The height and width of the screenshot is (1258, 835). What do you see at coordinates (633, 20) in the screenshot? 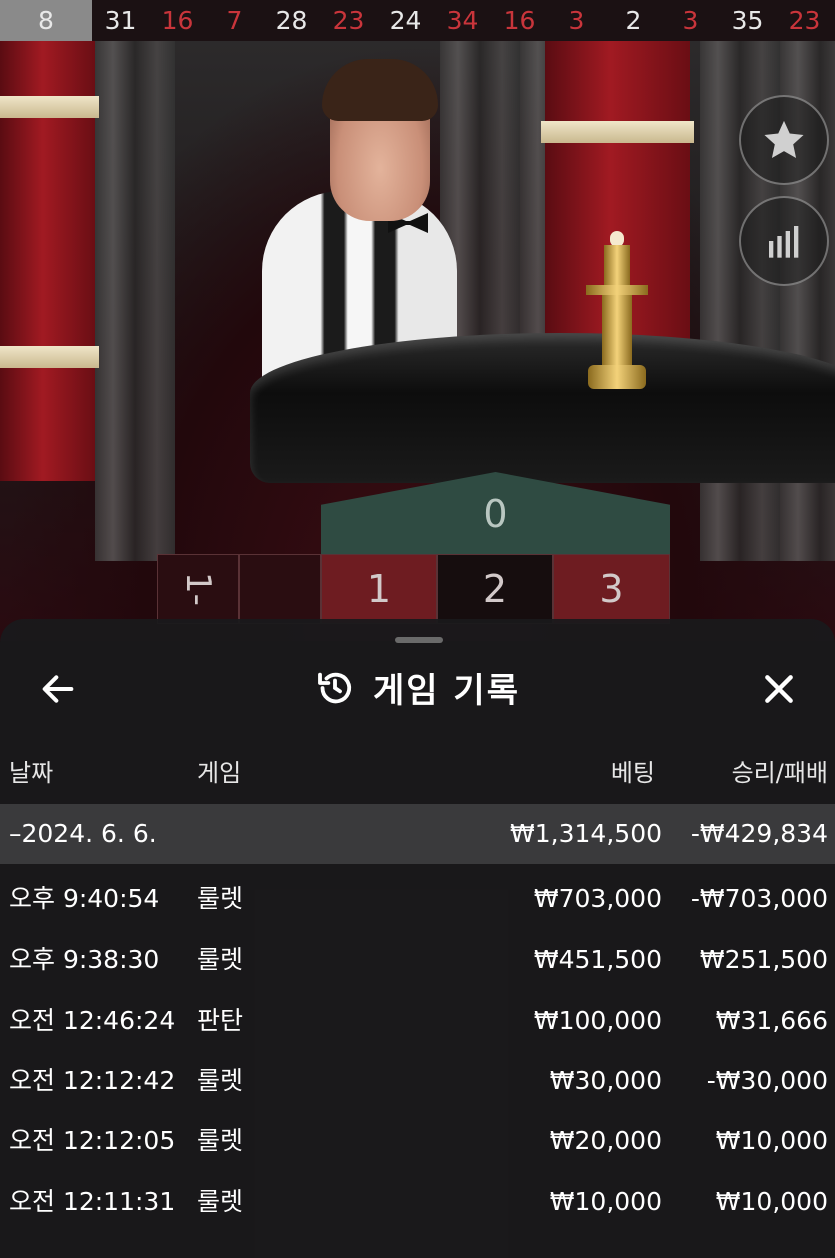
I see `recent-result: 2` at bounding box center [633, 20].